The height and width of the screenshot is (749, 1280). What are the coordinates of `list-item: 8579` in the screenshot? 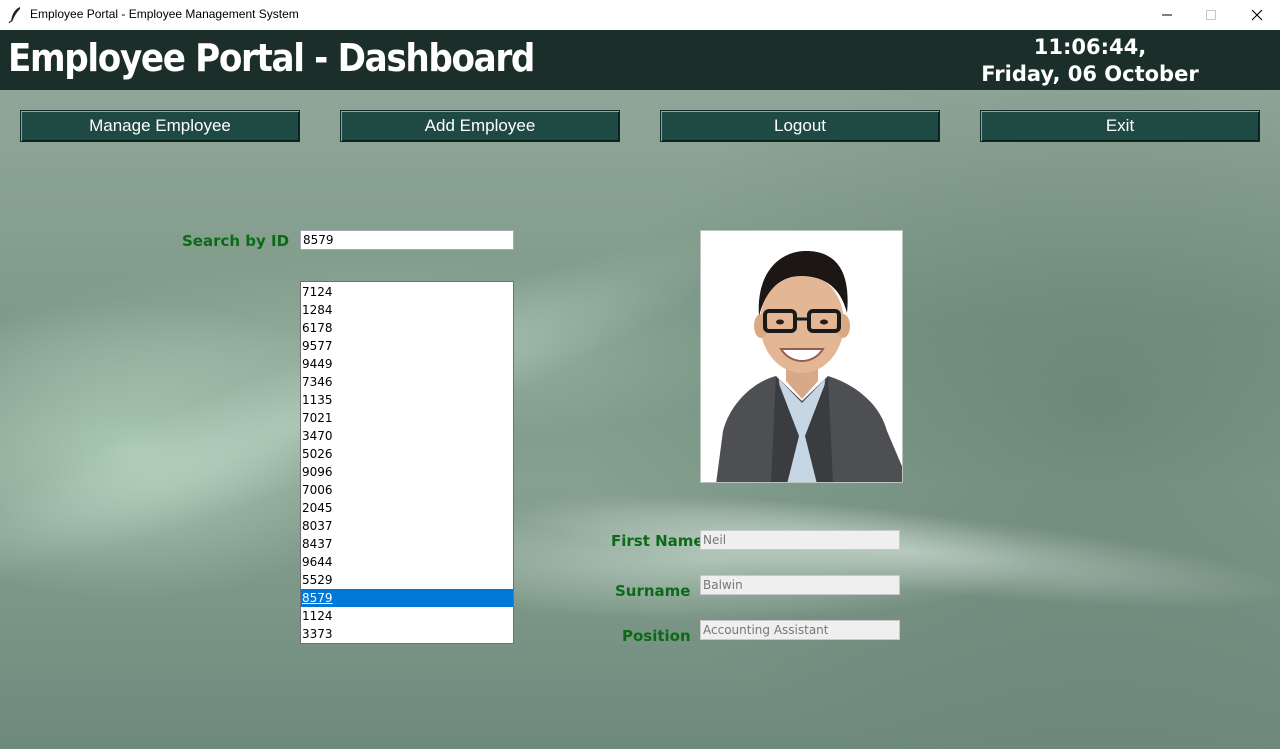 It's located at (407, 598).